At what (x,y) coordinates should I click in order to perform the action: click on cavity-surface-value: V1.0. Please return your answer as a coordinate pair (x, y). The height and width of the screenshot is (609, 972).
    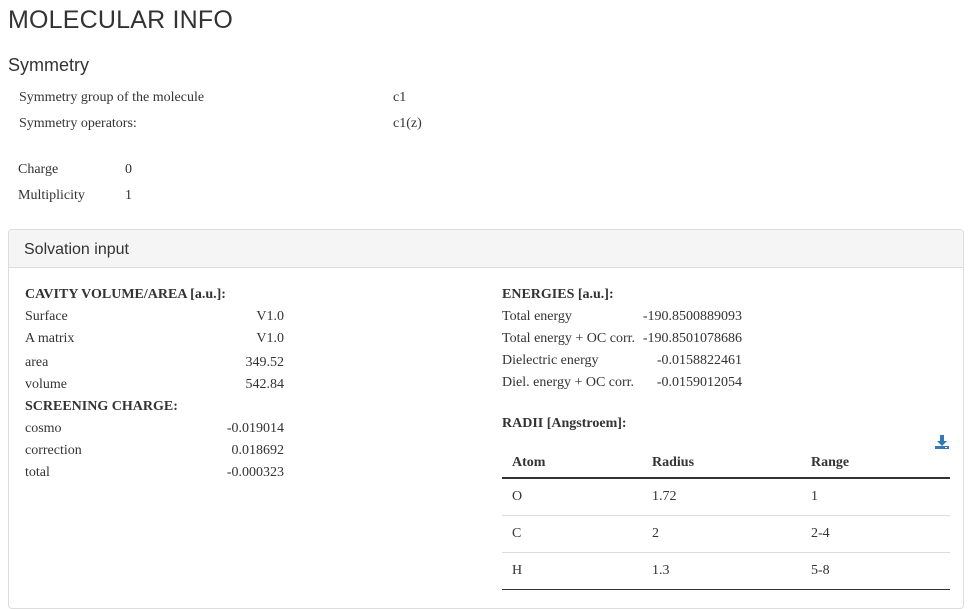
    Looking at the image, I should click on (270, 316).